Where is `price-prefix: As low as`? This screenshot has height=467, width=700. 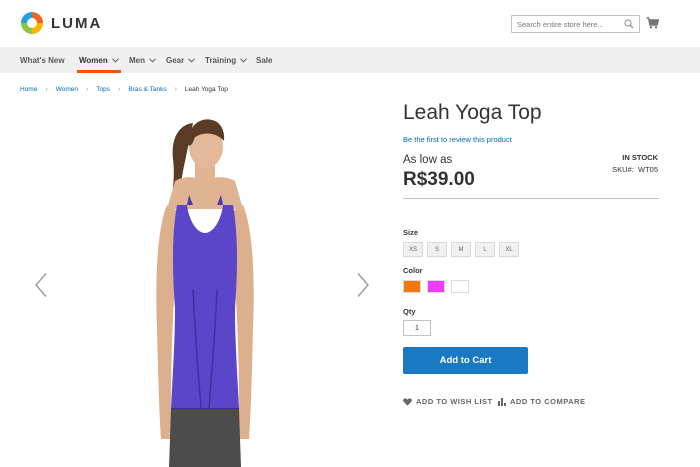
price-prefix: As low as is located at coordinates (428, 160).